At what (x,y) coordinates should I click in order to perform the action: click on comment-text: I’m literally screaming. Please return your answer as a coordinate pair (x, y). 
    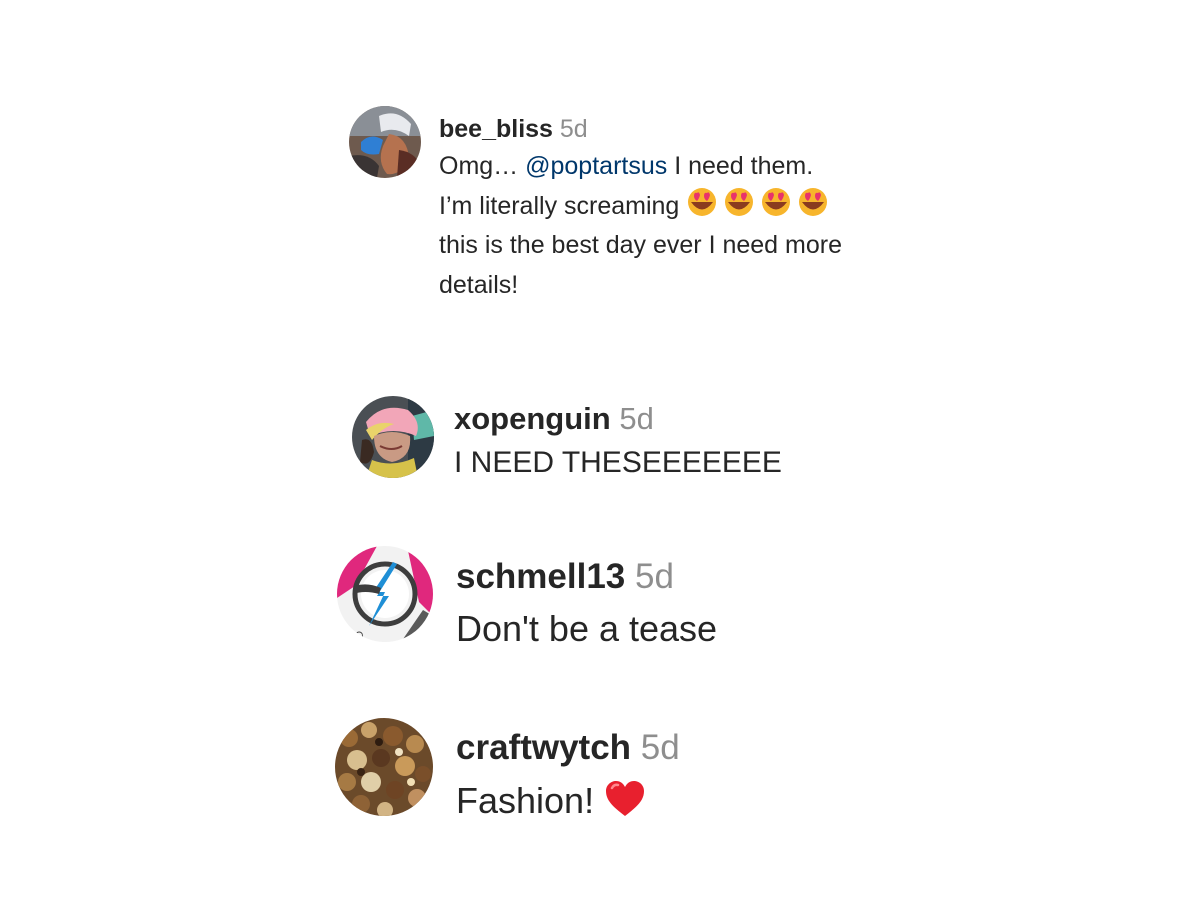
    Looking at the image, I should click on (563, 205).